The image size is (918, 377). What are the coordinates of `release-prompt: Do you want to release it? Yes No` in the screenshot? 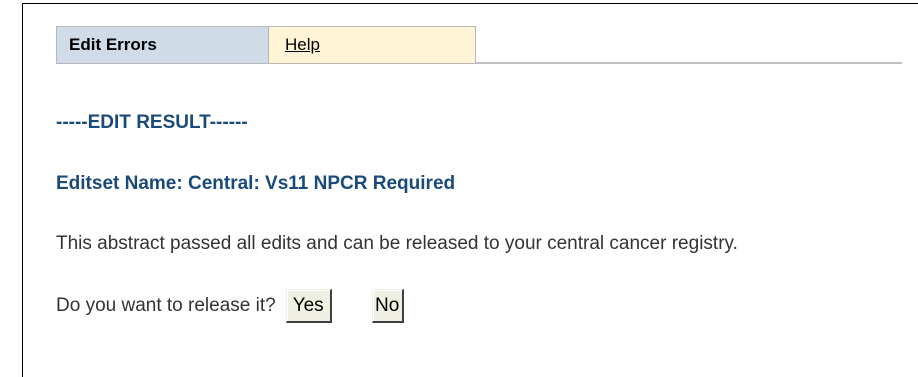 It's located at (230, 306).